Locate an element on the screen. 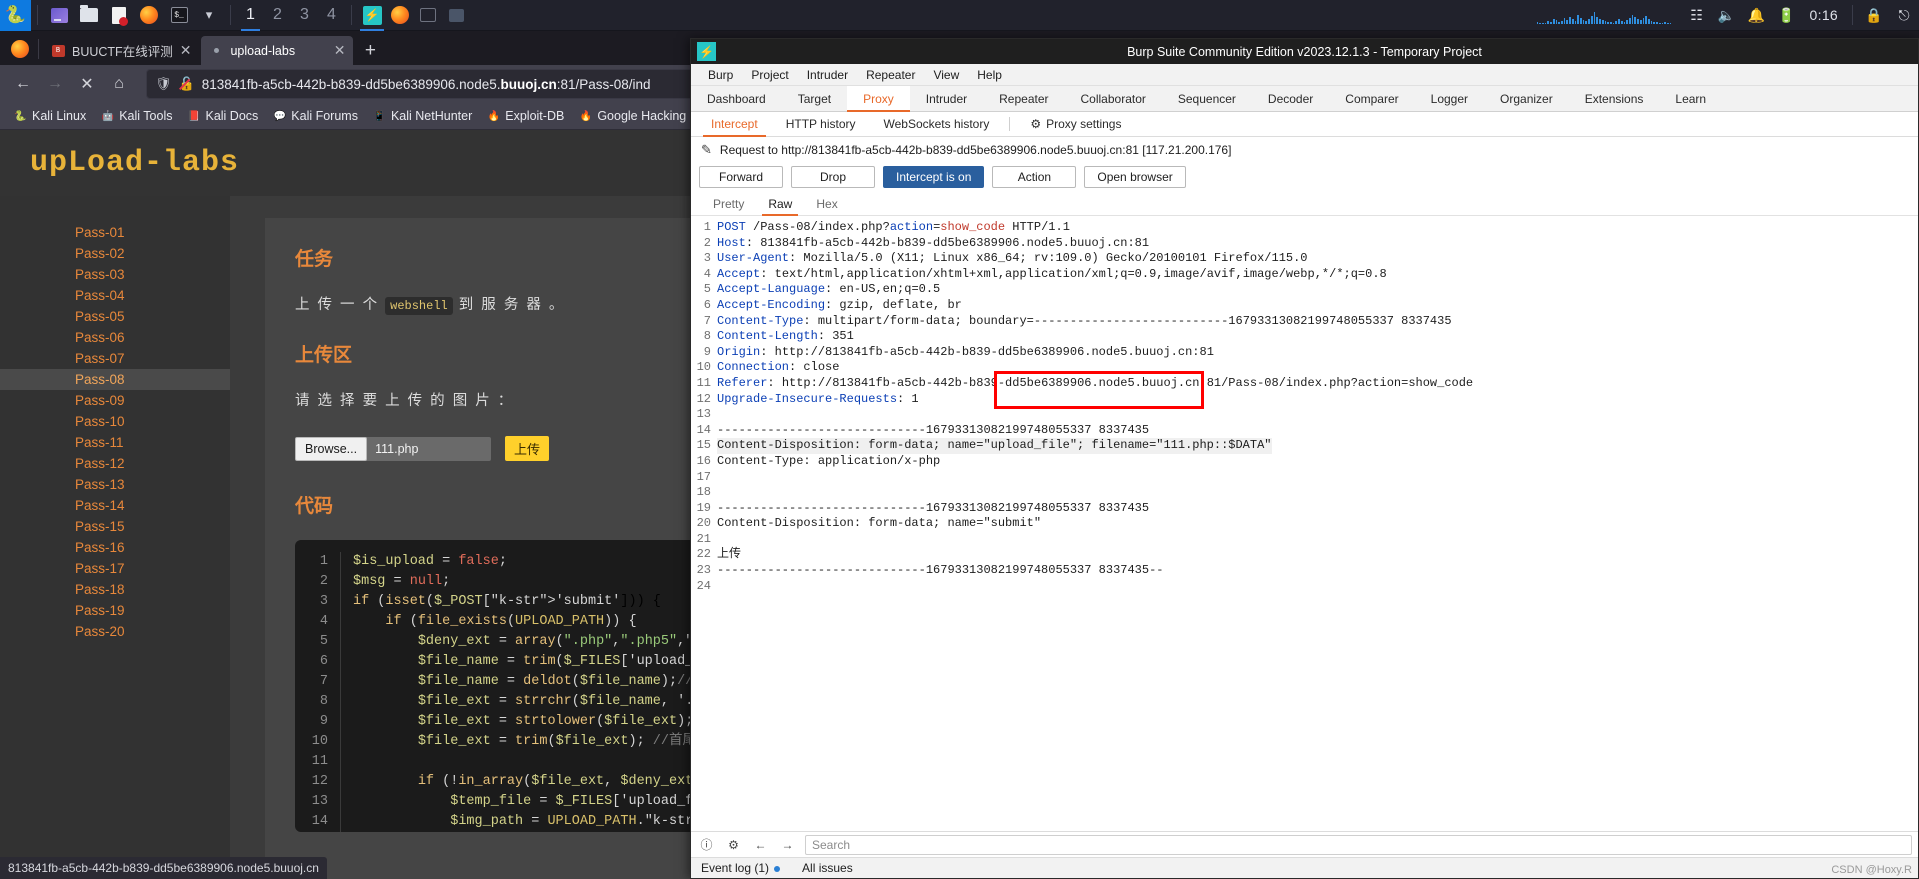  sidebar-item-pass-13: Pass-13 is located at coordinates (115, 484).